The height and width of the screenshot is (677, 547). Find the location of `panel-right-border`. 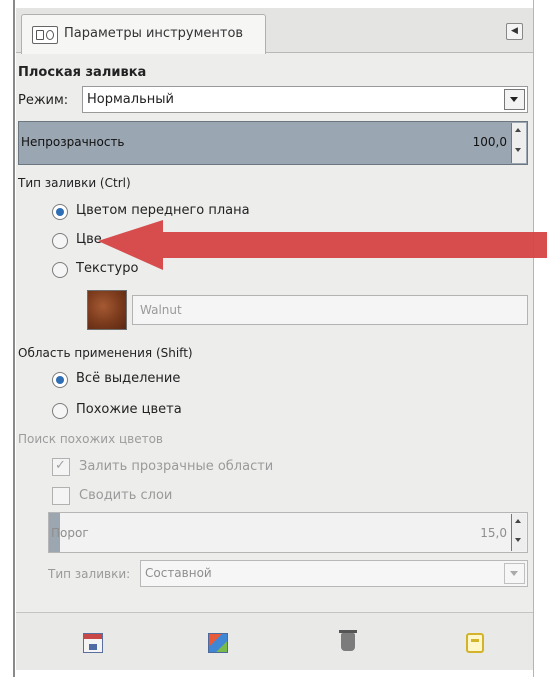

panel-right-border is located at coordinates (533, 338).